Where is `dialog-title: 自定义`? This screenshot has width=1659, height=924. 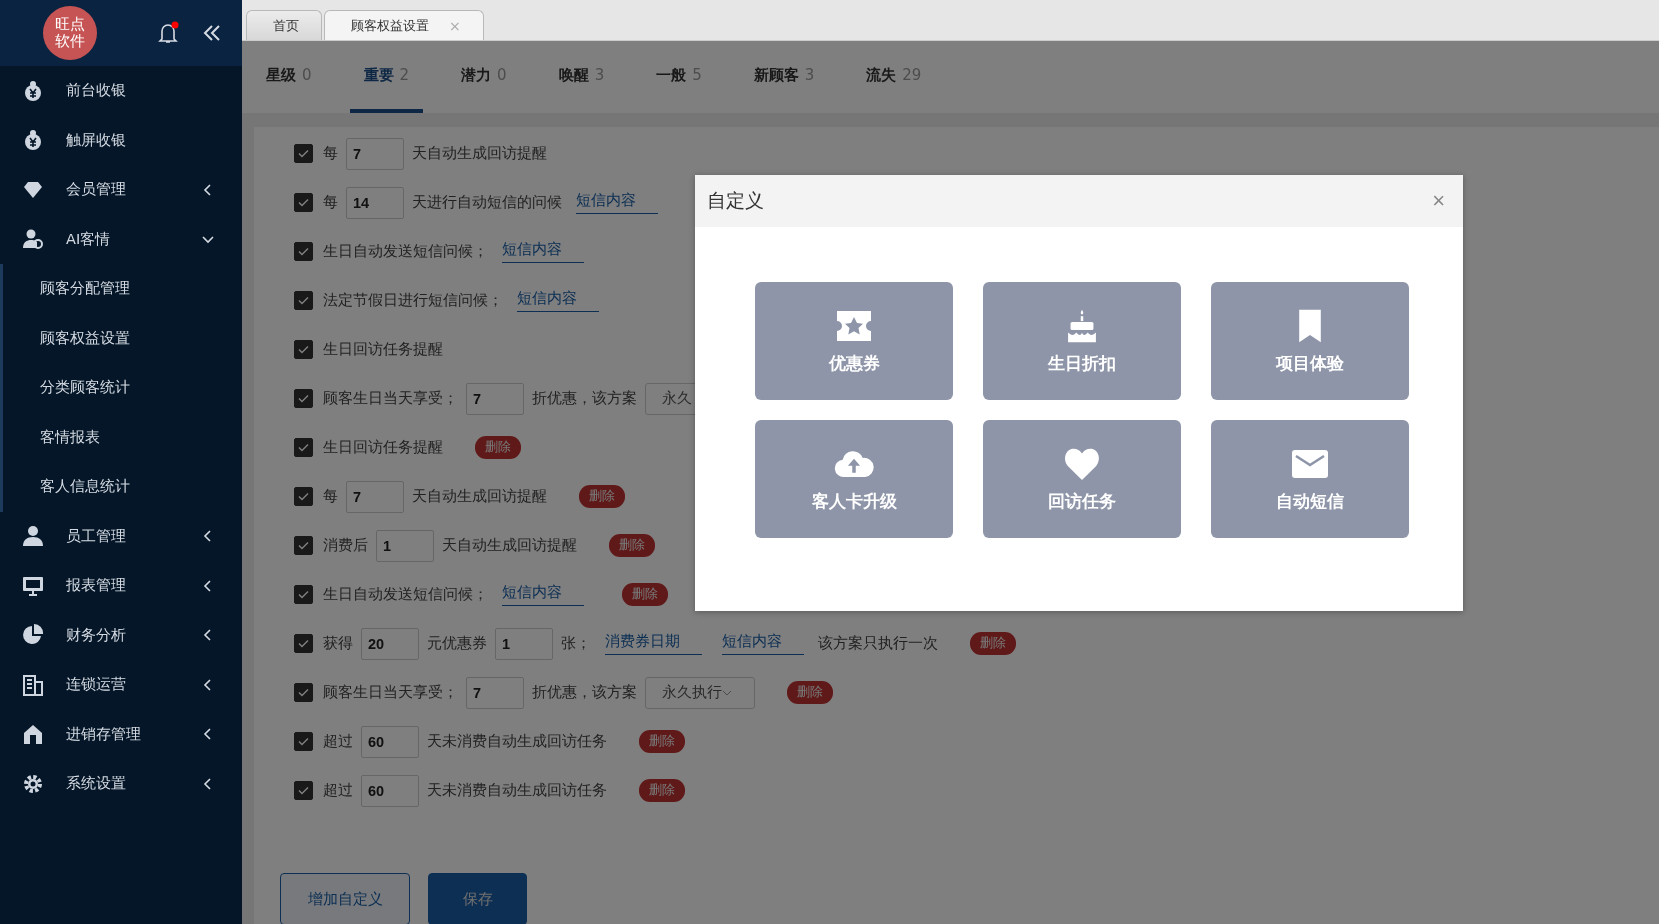 dialog-title: 自定义 is located at coordinates (735, 200).